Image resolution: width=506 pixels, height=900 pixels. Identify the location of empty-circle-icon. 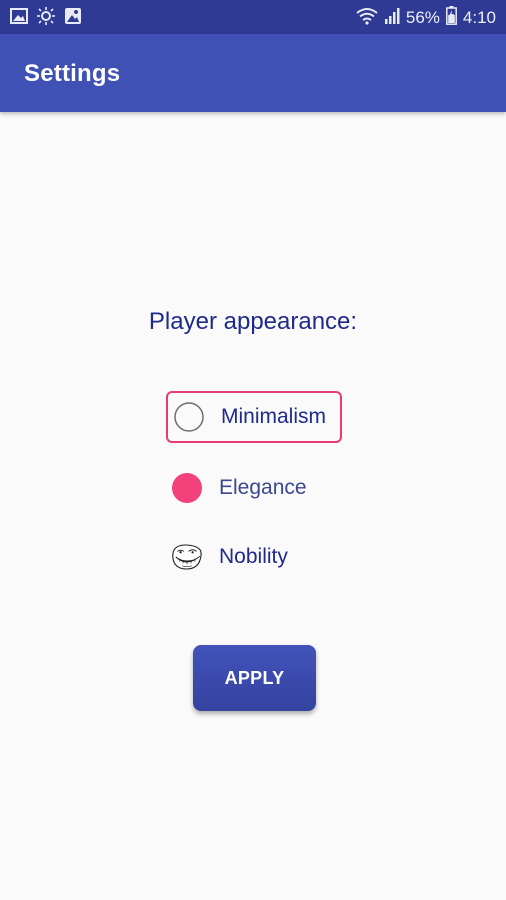
(189, 417).